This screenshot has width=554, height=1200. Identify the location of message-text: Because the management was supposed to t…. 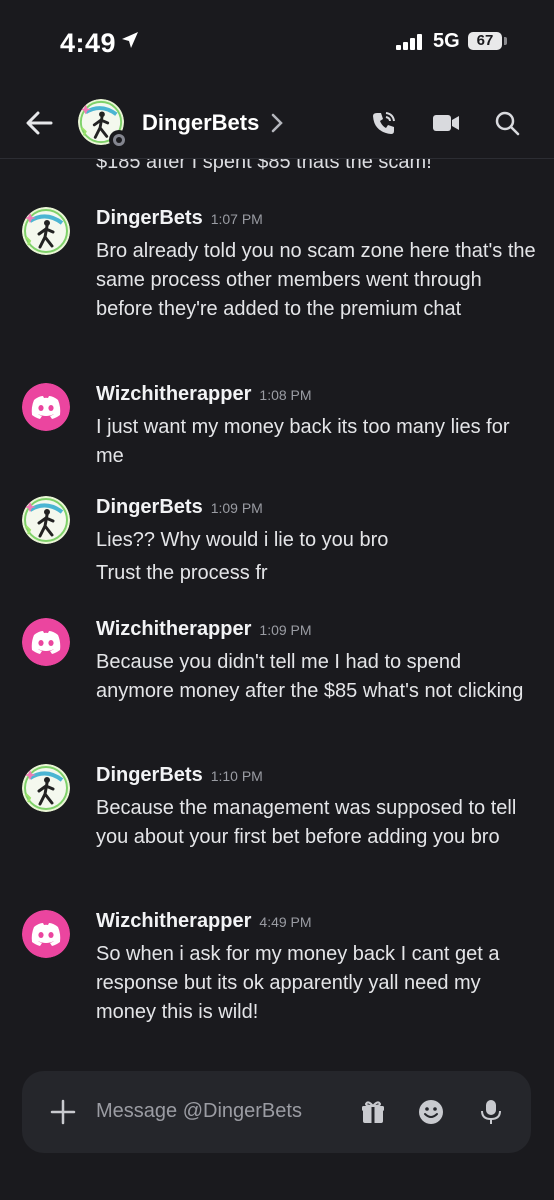
(306, 822).